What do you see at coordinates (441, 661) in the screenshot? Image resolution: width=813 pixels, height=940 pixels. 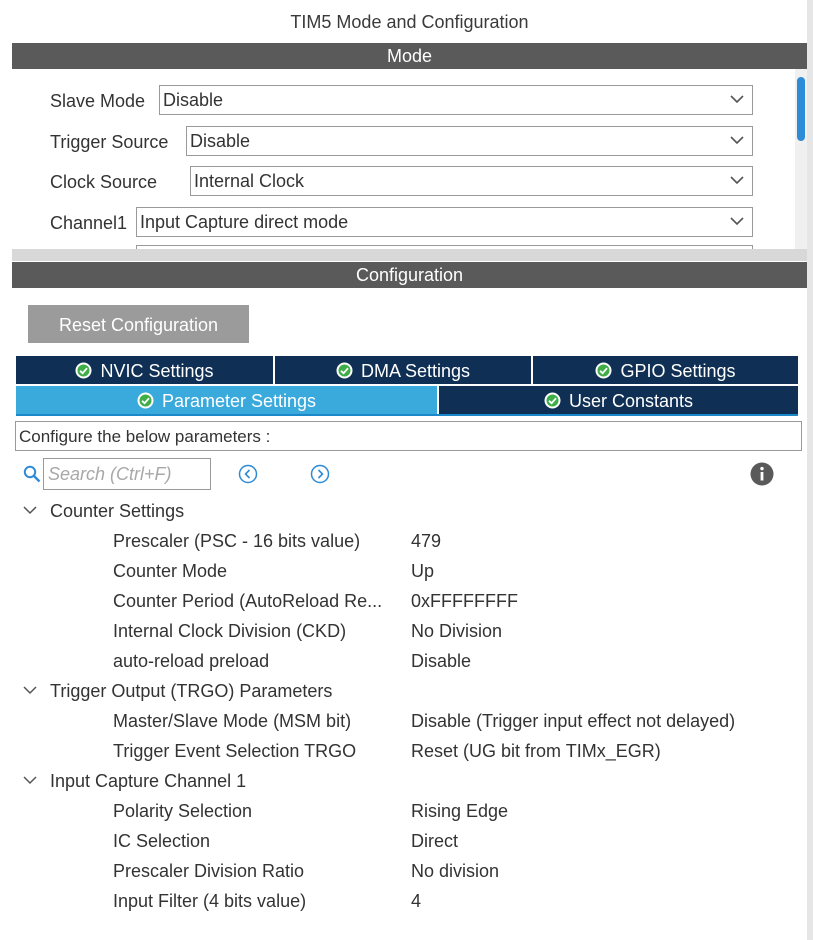 I see `param-value: Disable` at bounding box center [441, 661].